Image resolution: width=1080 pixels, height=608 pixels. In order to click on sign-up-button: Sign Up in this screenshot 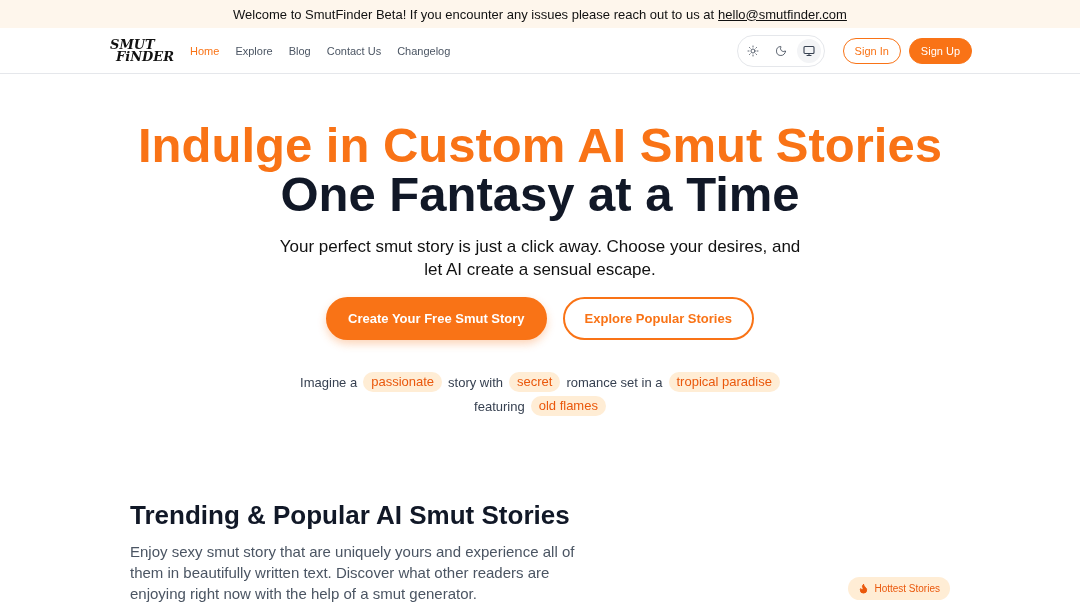, I will do `click(940, 50)`.